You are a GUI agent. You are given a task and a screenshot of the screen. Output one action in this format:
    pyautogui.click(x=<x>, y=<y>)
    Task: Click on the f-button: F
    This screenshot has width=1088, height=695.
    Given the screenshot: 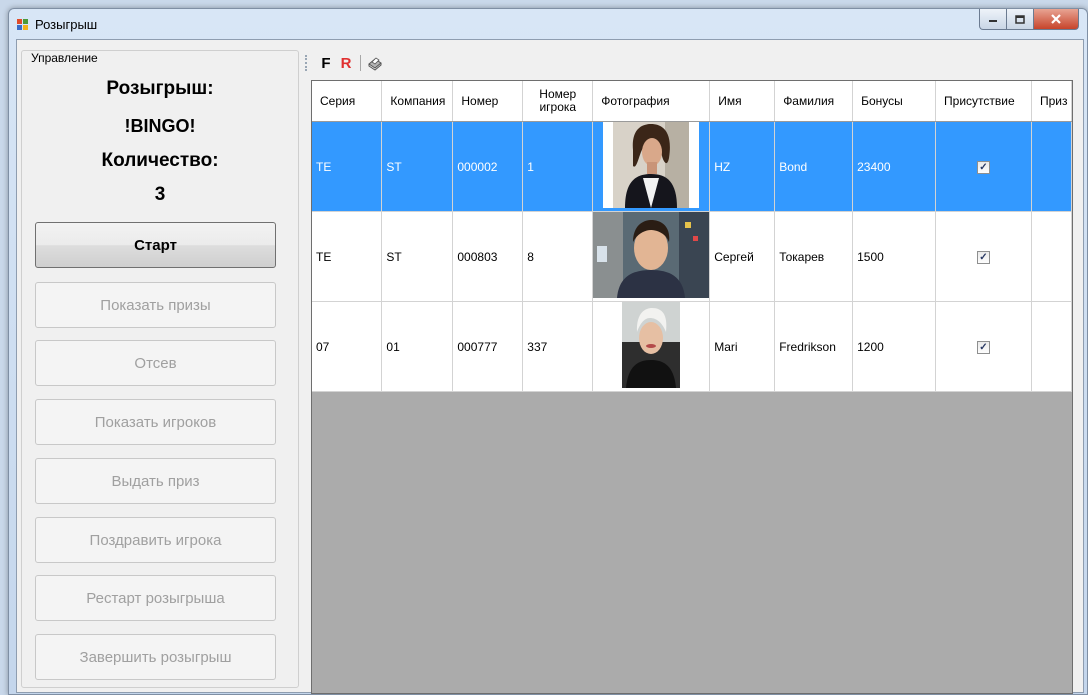 What is the action you would take?
    pyautogui.click(x=326, y=63)
    